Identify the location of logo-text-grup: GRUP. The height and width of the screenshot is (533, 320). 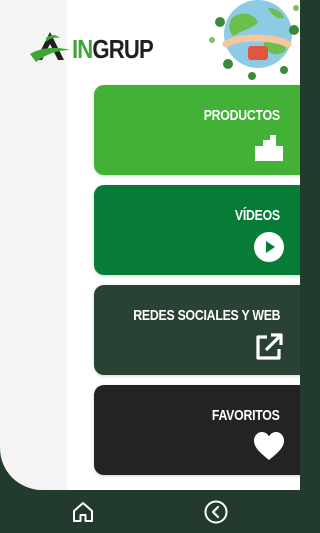
(122, 49).